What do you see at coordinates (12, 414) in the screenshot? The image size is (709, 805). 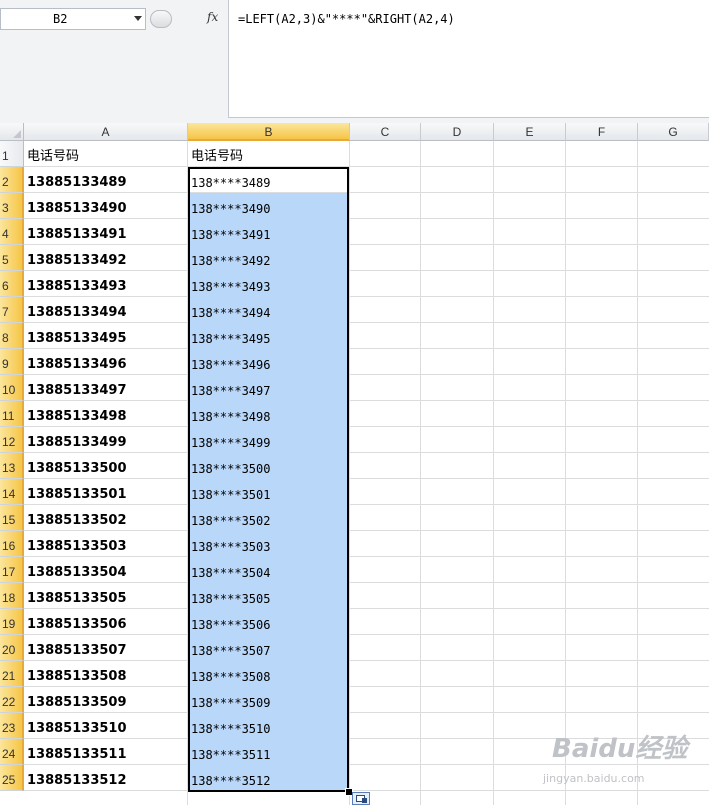 I see `row-header-11: 11` at bounding box center [12, 414].